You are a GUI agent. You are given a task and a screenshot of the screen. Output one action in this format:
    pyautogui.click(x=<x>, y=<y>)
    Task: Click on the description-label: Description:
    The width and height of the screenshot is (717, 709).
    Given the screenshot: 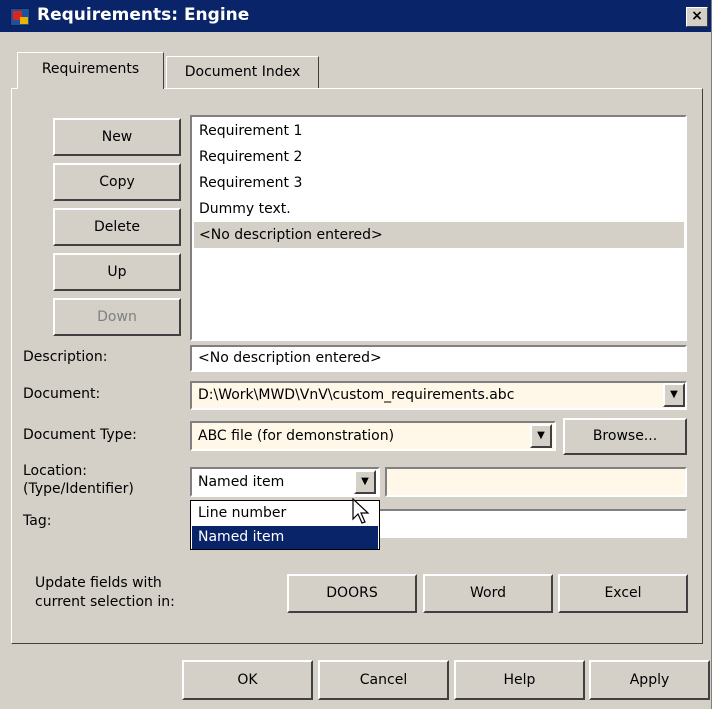 What is the action you would take?
    pyautogui.click(x=65, y=357)
    